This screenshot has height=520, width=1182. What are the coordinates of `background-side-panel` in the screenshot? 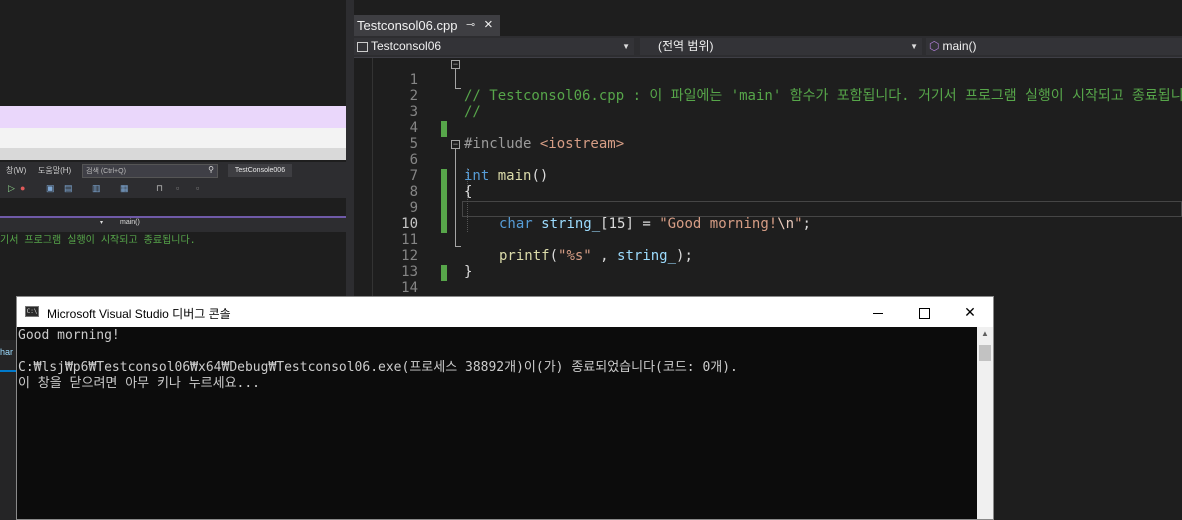 It's located at (8, 430).